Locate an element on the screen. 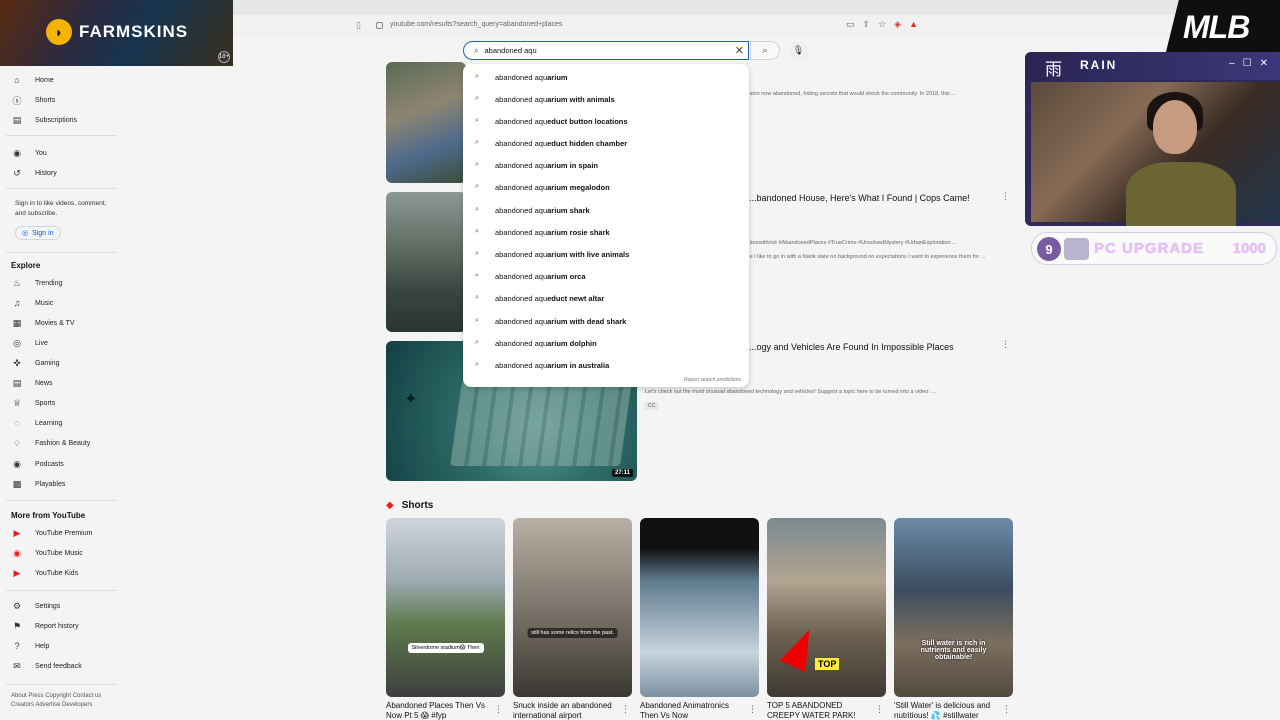  age-rating-badge: 18+ is located at coordinates (224, 57).